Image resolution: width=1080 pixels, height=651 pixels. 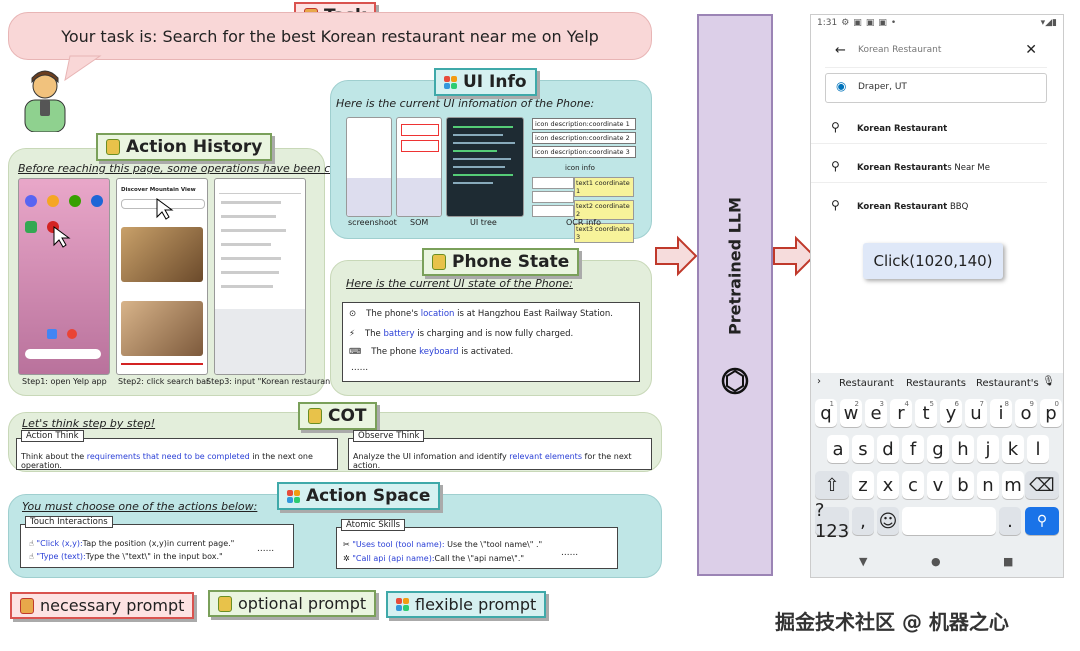 I want to click on location-pin-icon: ◉, so click(x=841, y=86).